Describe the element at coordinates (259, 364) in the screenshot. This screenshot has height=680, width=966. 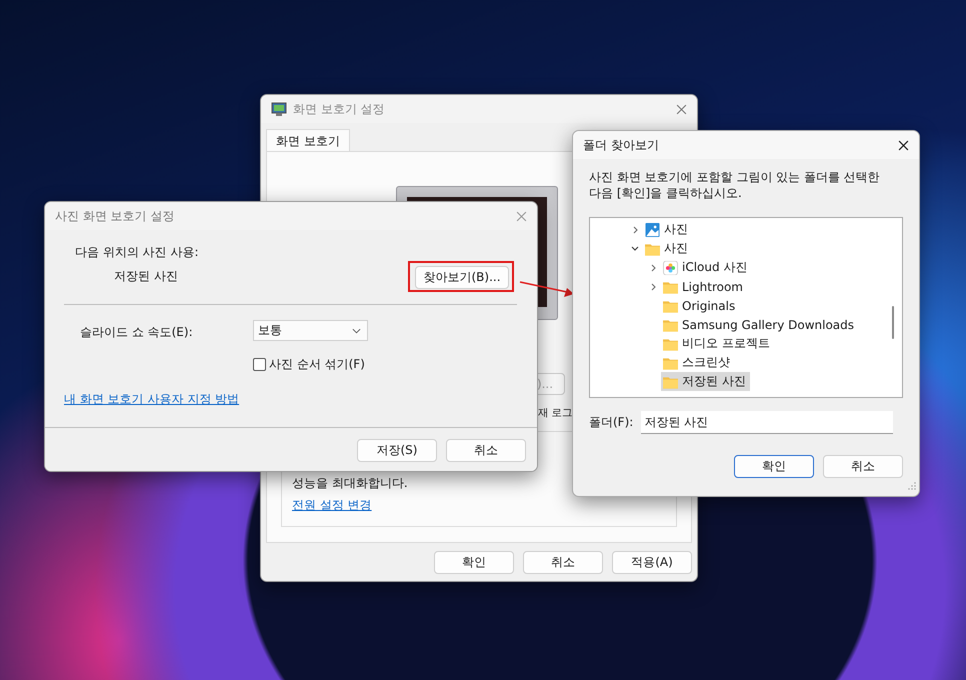
I see `checkbox` at that location.